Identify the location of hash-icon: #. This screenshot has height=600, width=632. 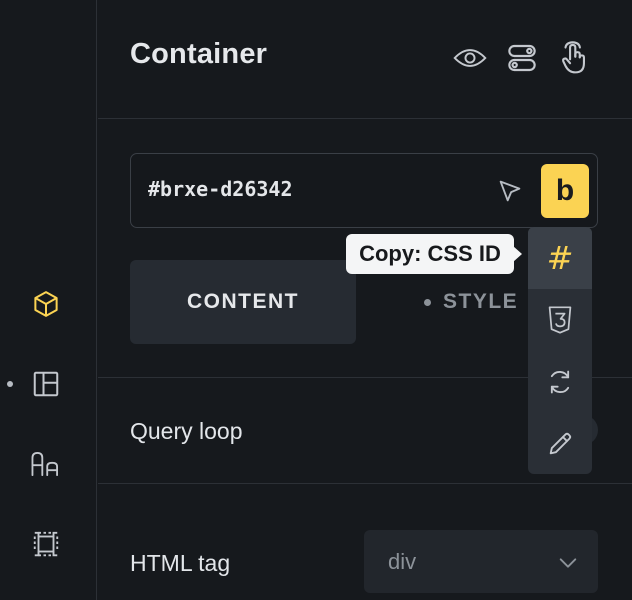
(560, 258).